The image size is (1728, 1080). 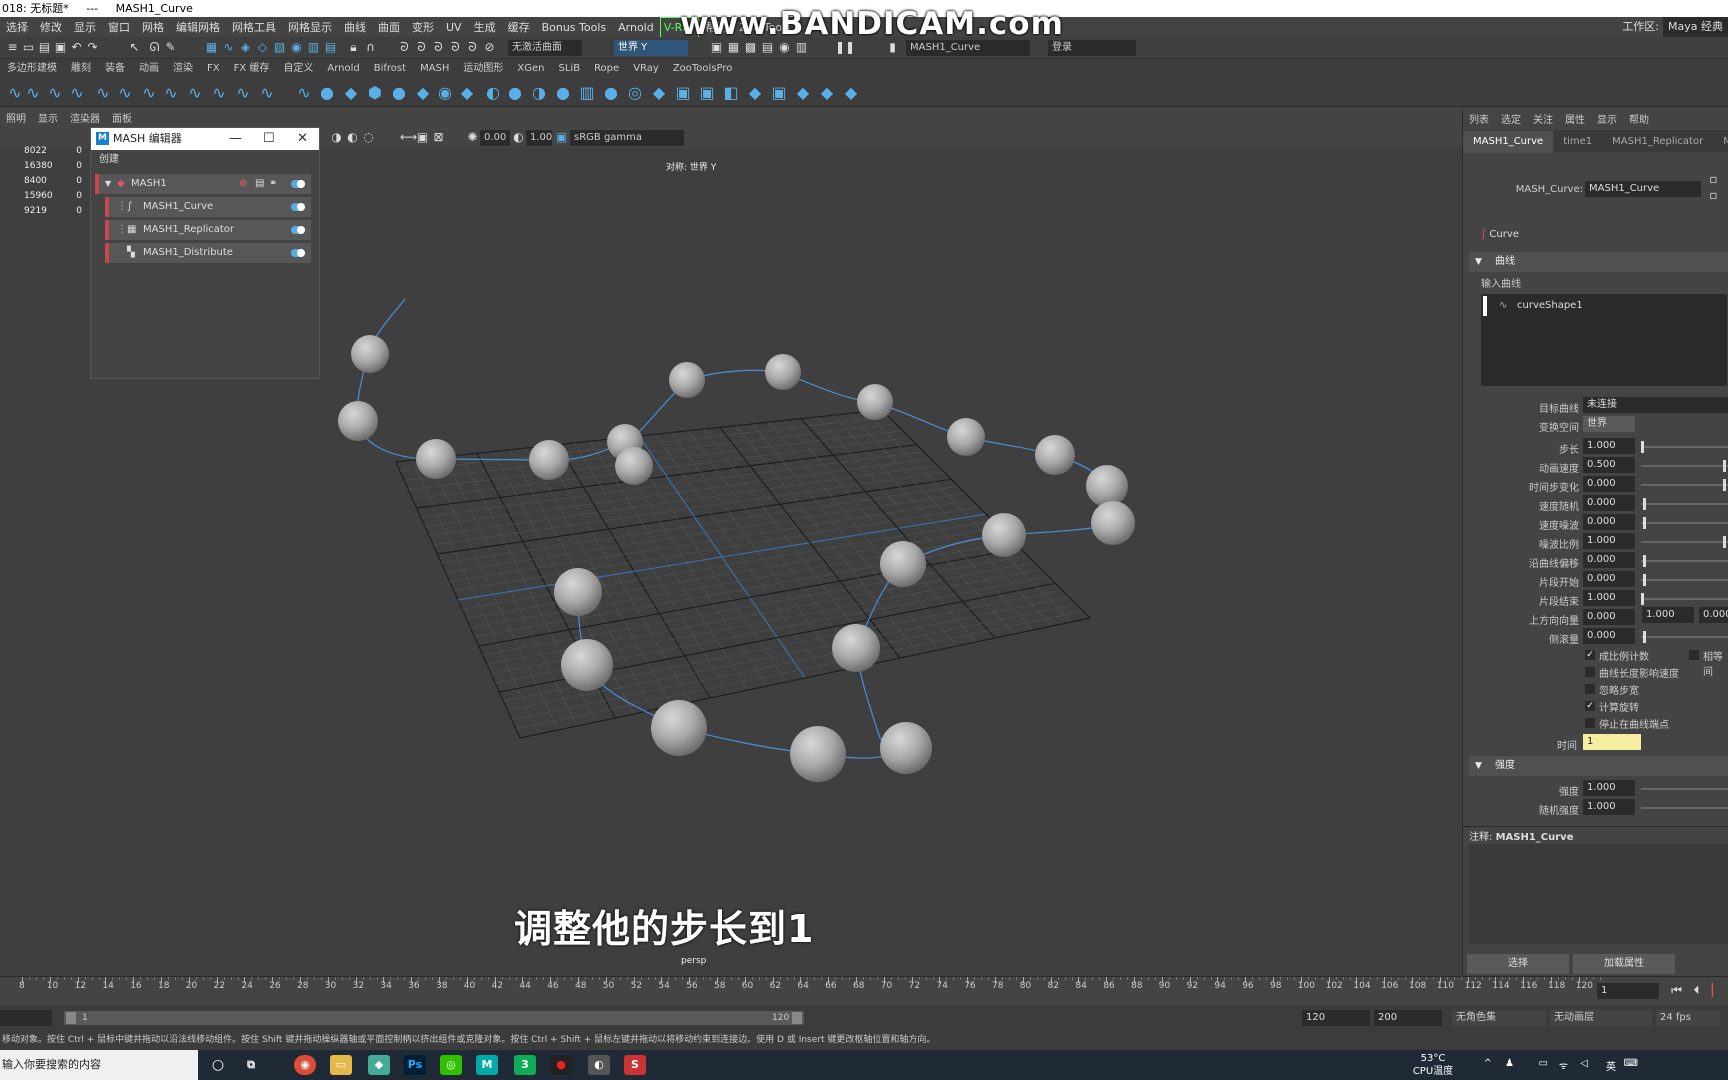 I want to click on end-frame-field: 120, so click(x=1336, y=1018).